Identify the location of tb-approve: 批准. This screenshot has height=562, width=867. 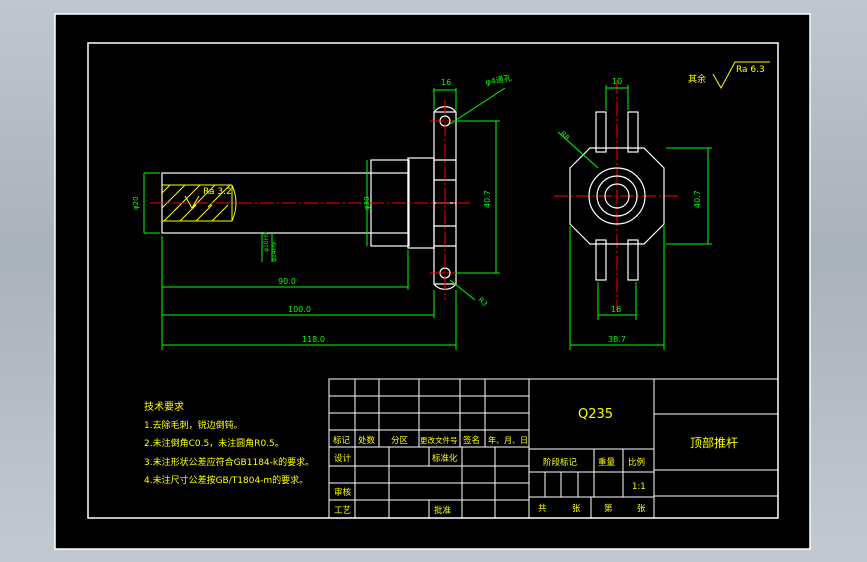
(443, 510).